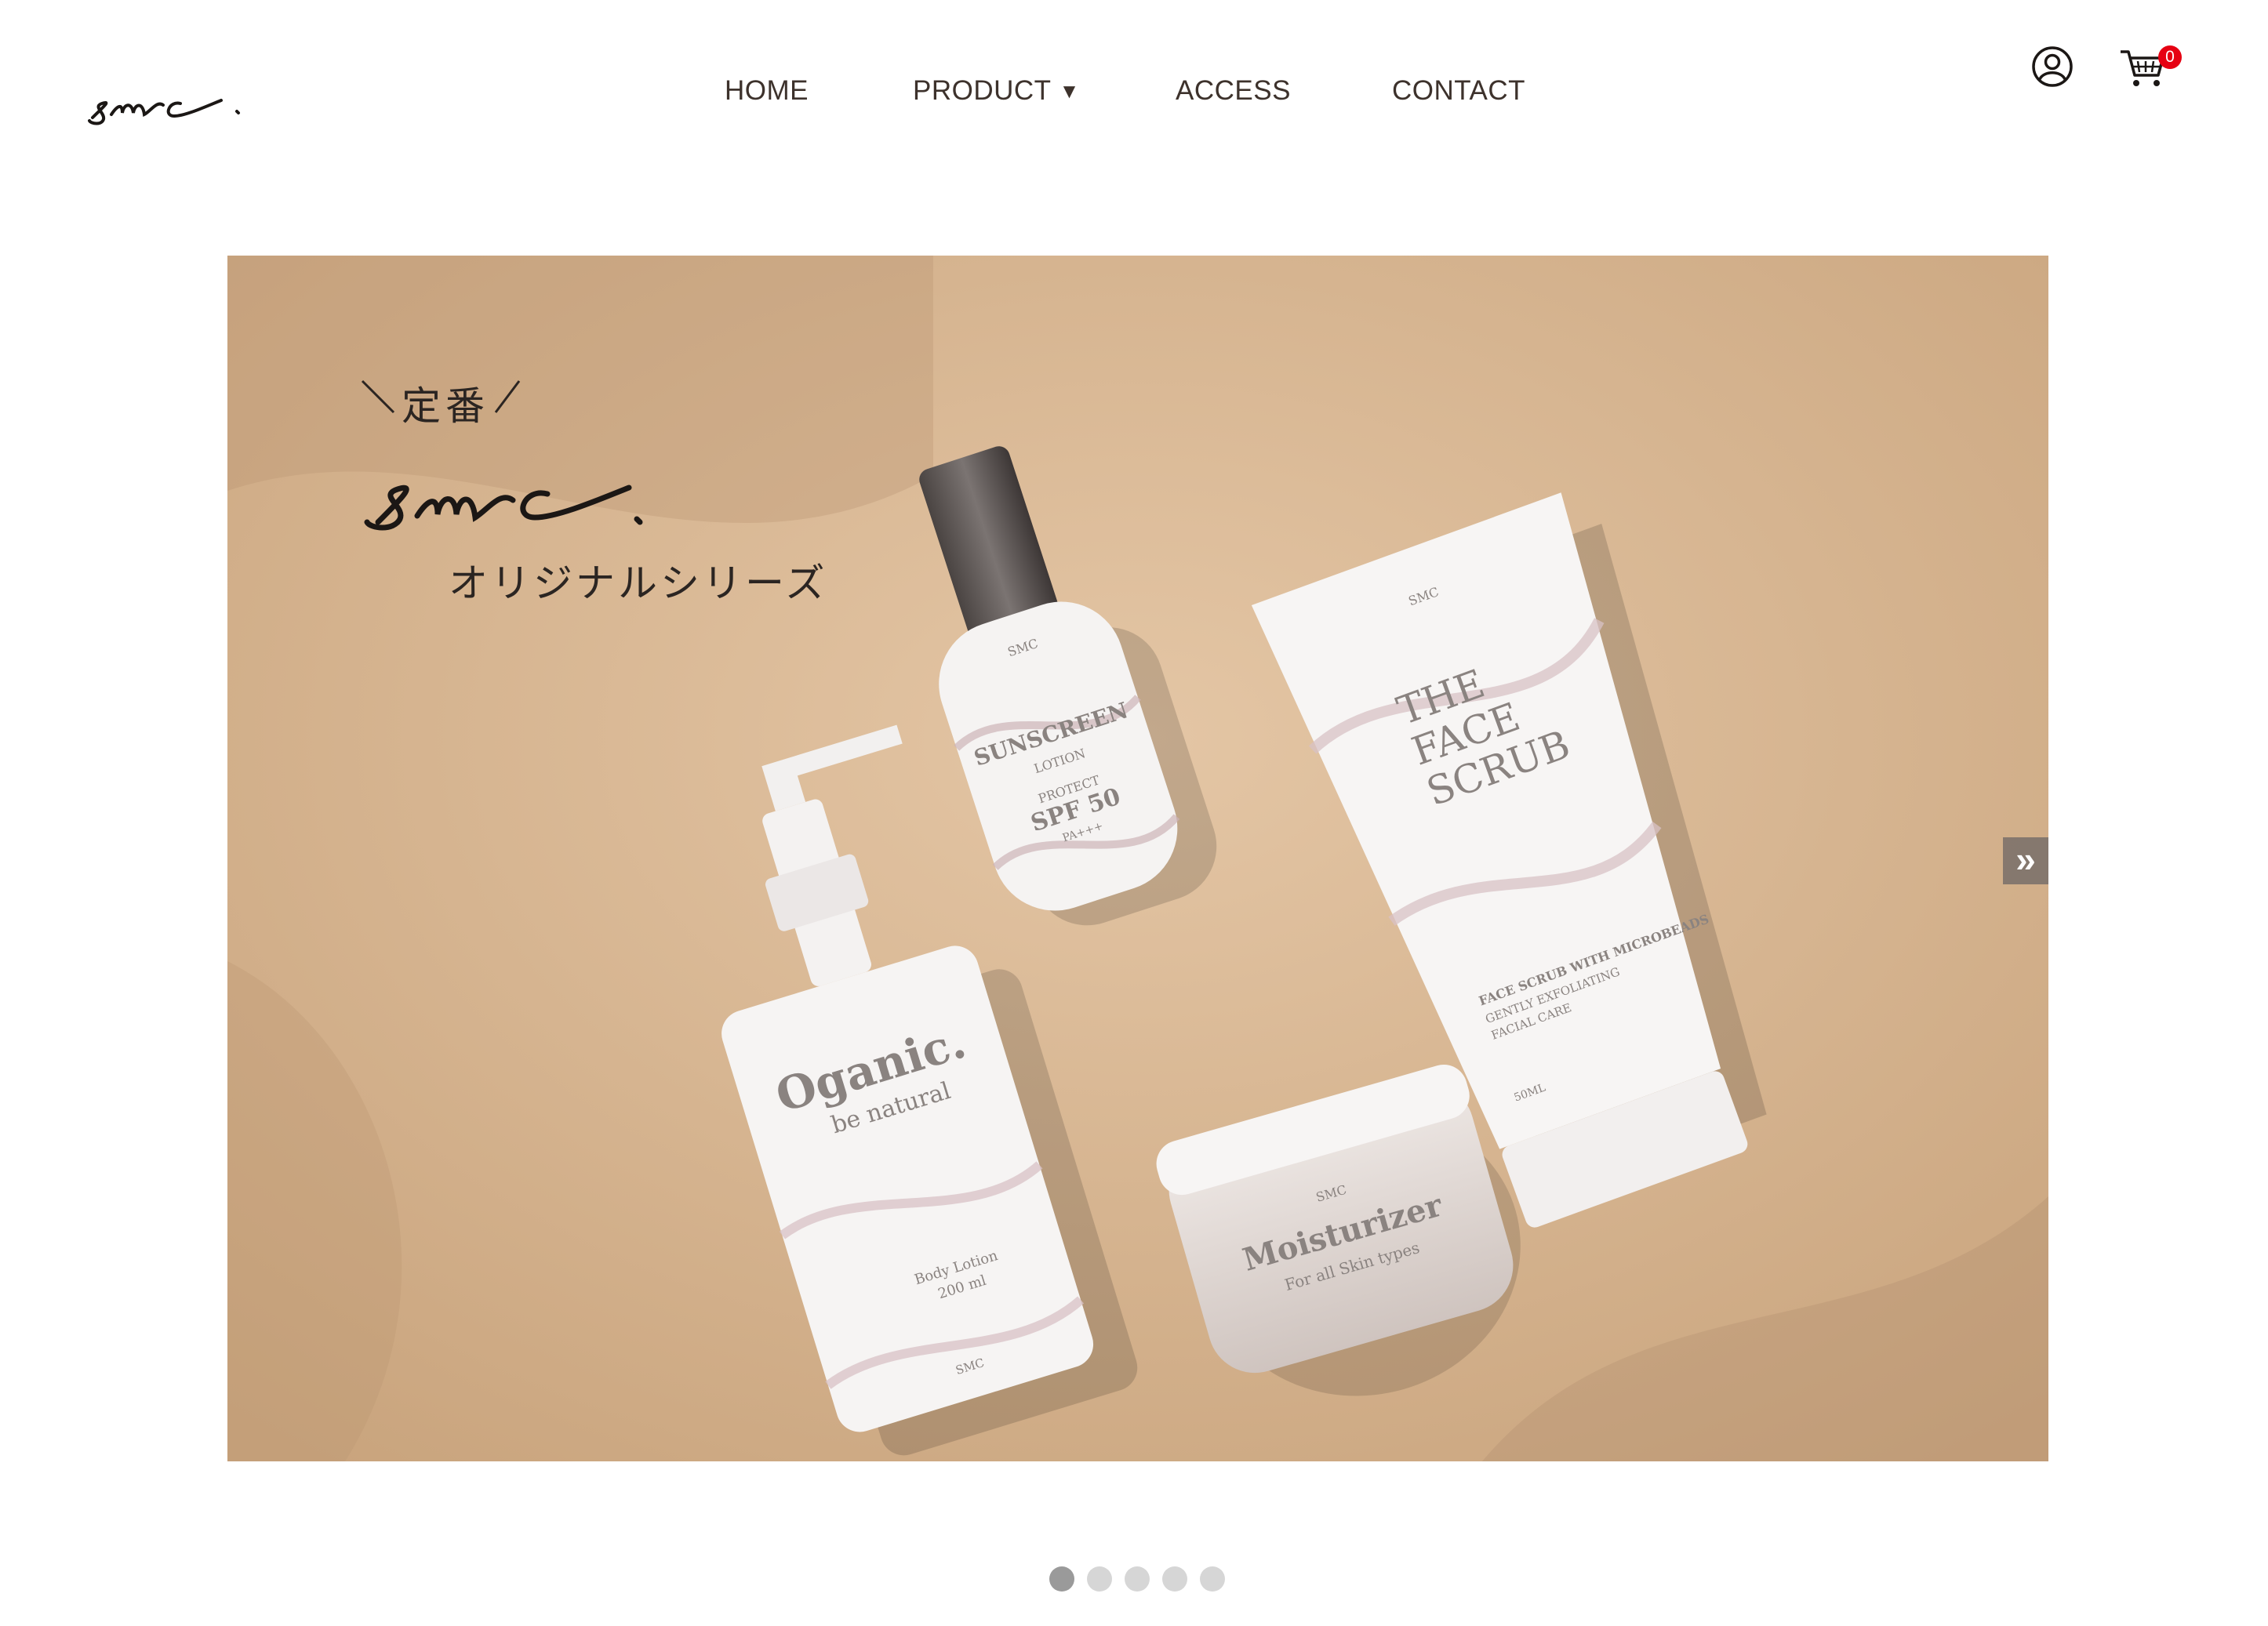 This screenshot has width=2268, height=1626. What do you see at coordinates (2170, 57) in the screenshot?
I see `cart-count-badge: 0` at bounding box center [2170, 57].